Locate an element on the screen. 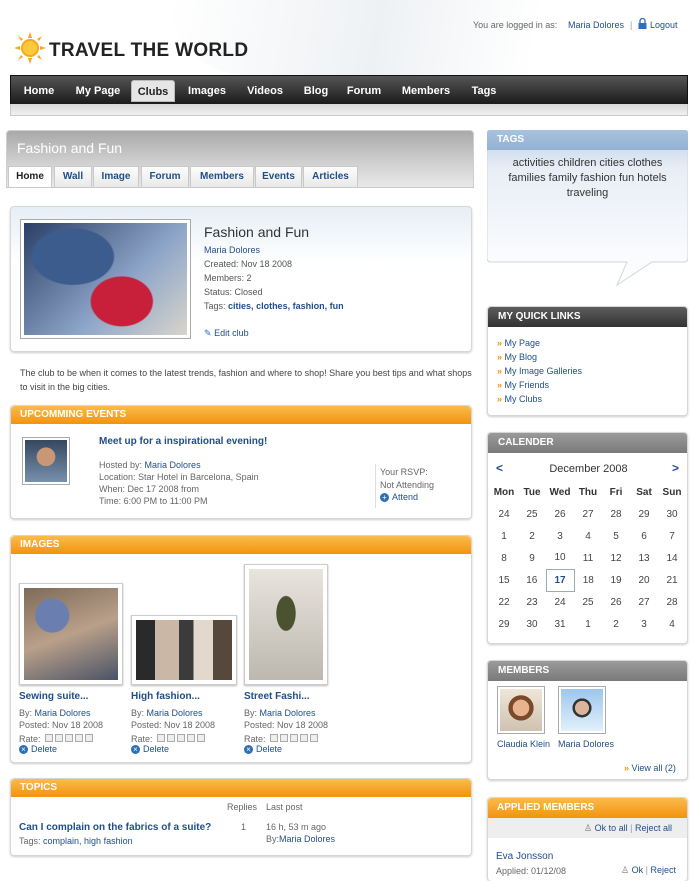 This screenshot has height=881, width=690. quicklink-label: My Page is located at coordinates (523, 343).